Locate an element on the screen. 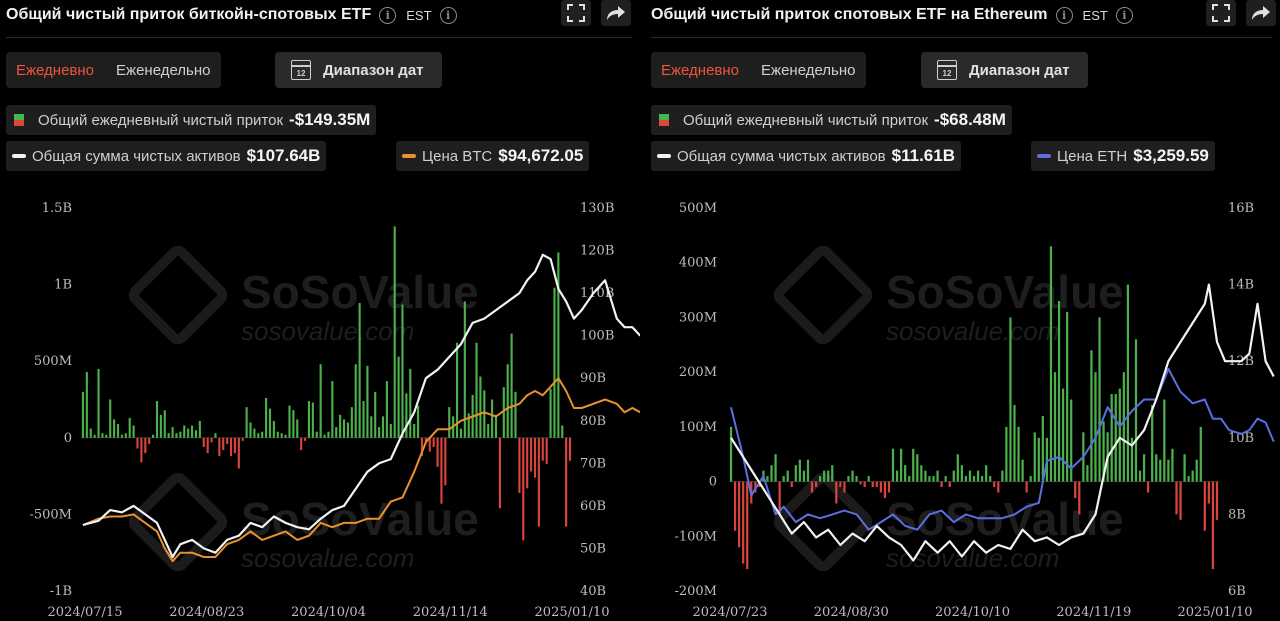  legend-total-assets: Общая сумма чистых активов $11.61B is located at coordinates (806, 156).